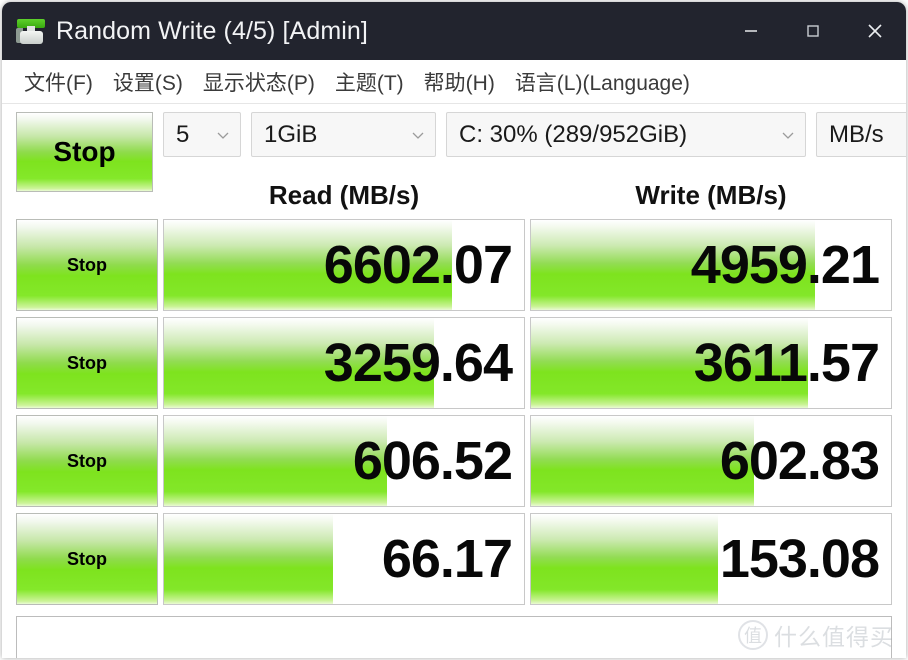  I want to click on unit-value: MB/s, so click(856, 134).